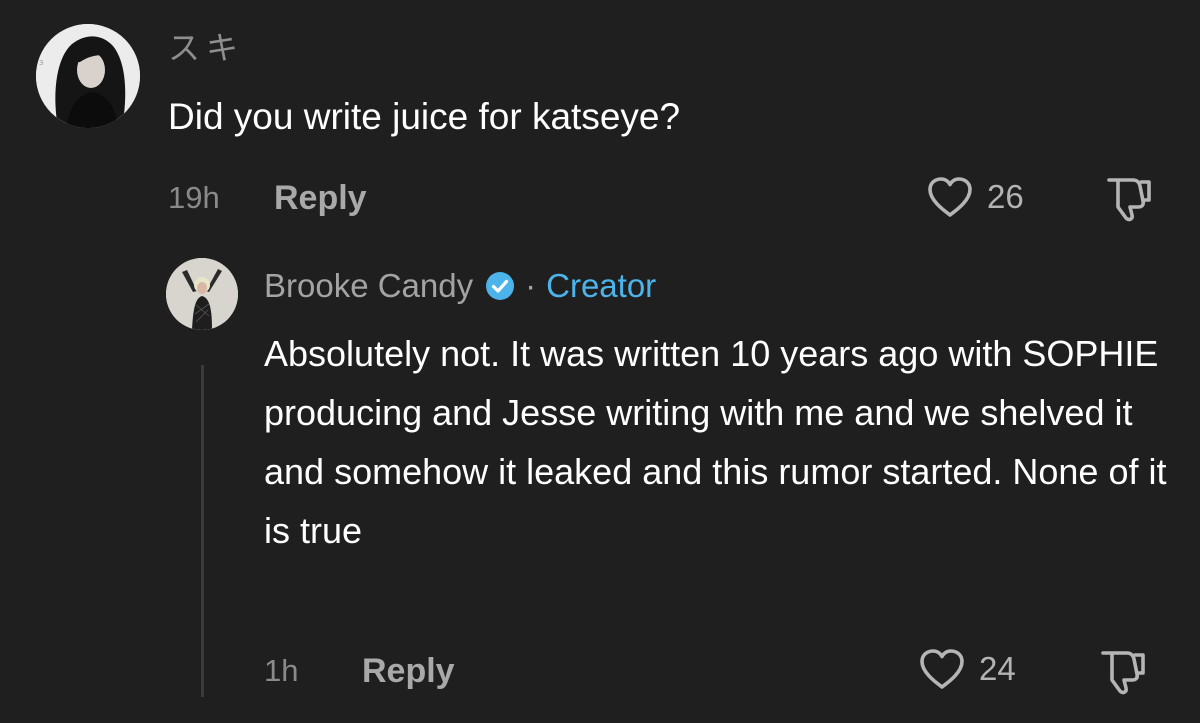 The height and width of the screenshot is (723, 1200). What do you see at coordinates (320, 198) in the screenshot?
I see `comment-reply-button: Reply` at bounding box center [320, 198].